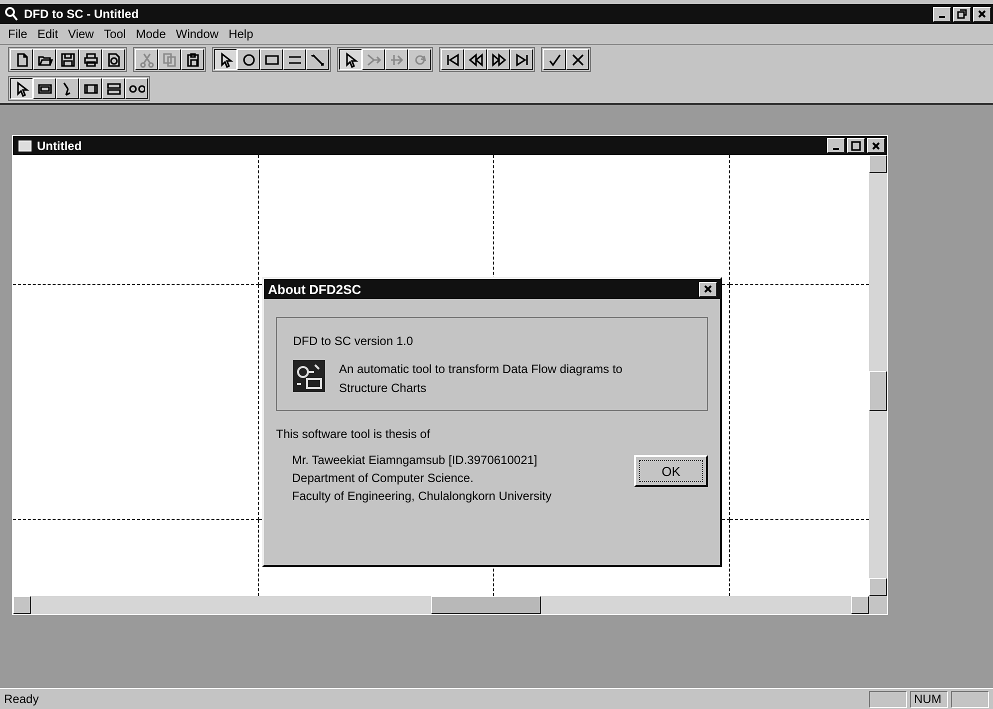 The width and height of the screenshot is (993, 709). What do you see at coordinates (481, 379) in the screenshot?
I see `description-text: An automatic tool to transform Data Flow diagrams to Structure Charts` at bounding box center [481, 379].